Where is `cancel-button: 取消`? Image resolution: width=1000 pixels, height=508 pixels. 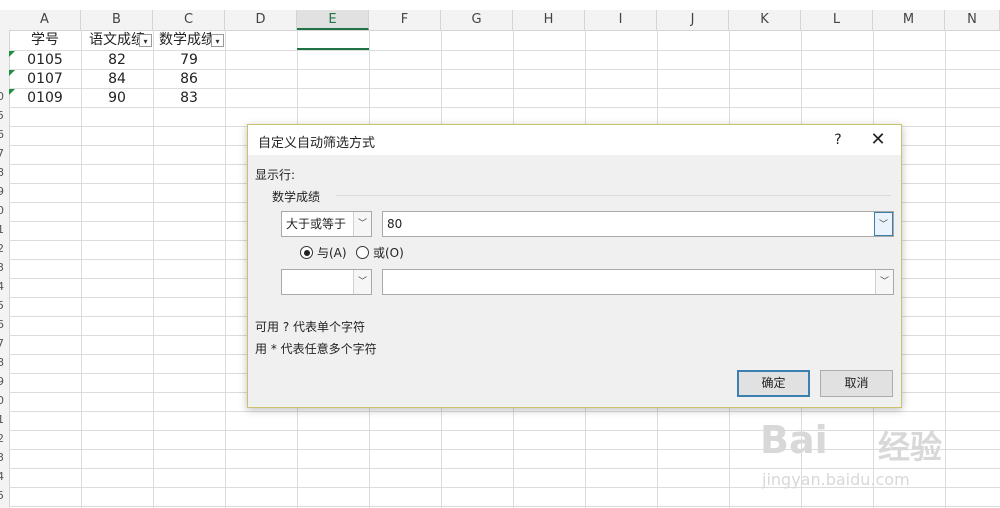 cancel-button: 取消 is located at coordinates (856, 383).